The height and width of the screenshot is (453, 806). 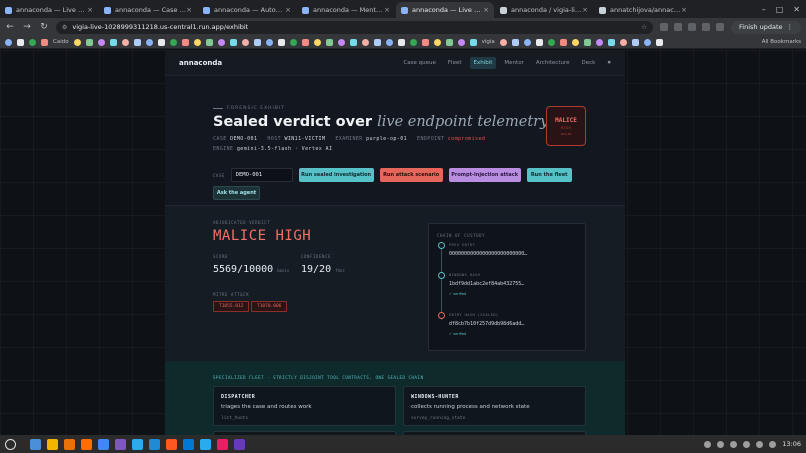 I want to click on close-icon: ✕, so click(x=796, y=9).